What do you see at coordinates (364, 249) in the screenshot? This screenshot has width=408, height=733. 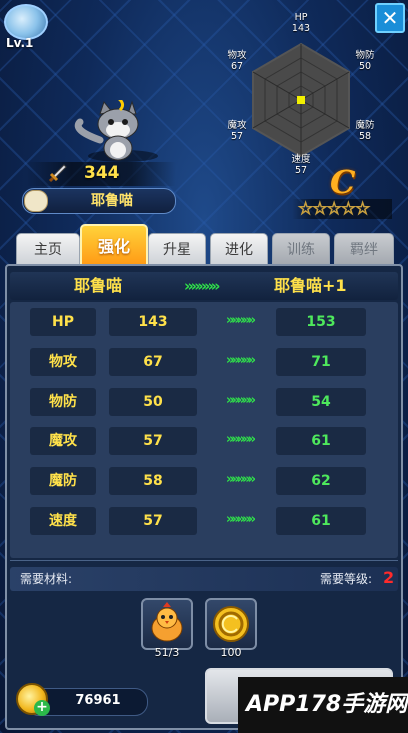 I see `tab-bond: 羁绊` at bounding box center [364, 249].